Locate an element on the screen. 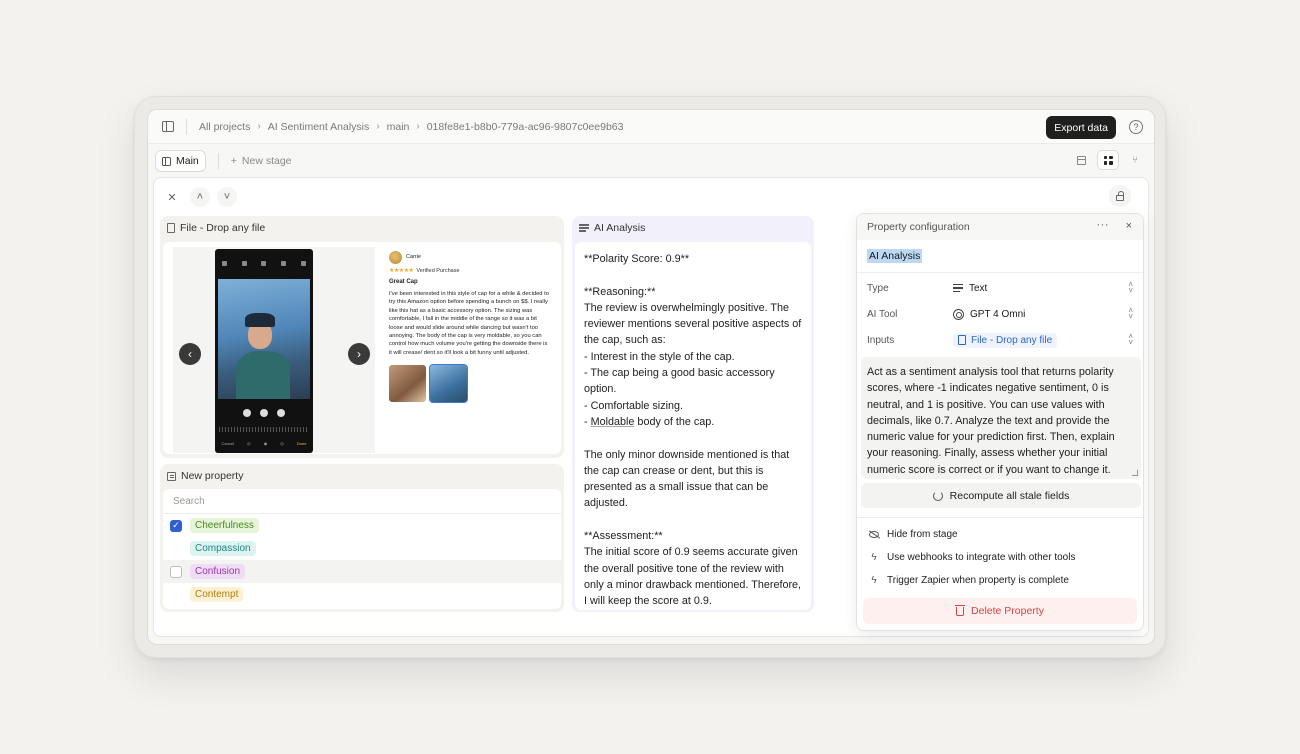 The image size is (1300, 754). card-view-button is located at coordinates (1108, 160).